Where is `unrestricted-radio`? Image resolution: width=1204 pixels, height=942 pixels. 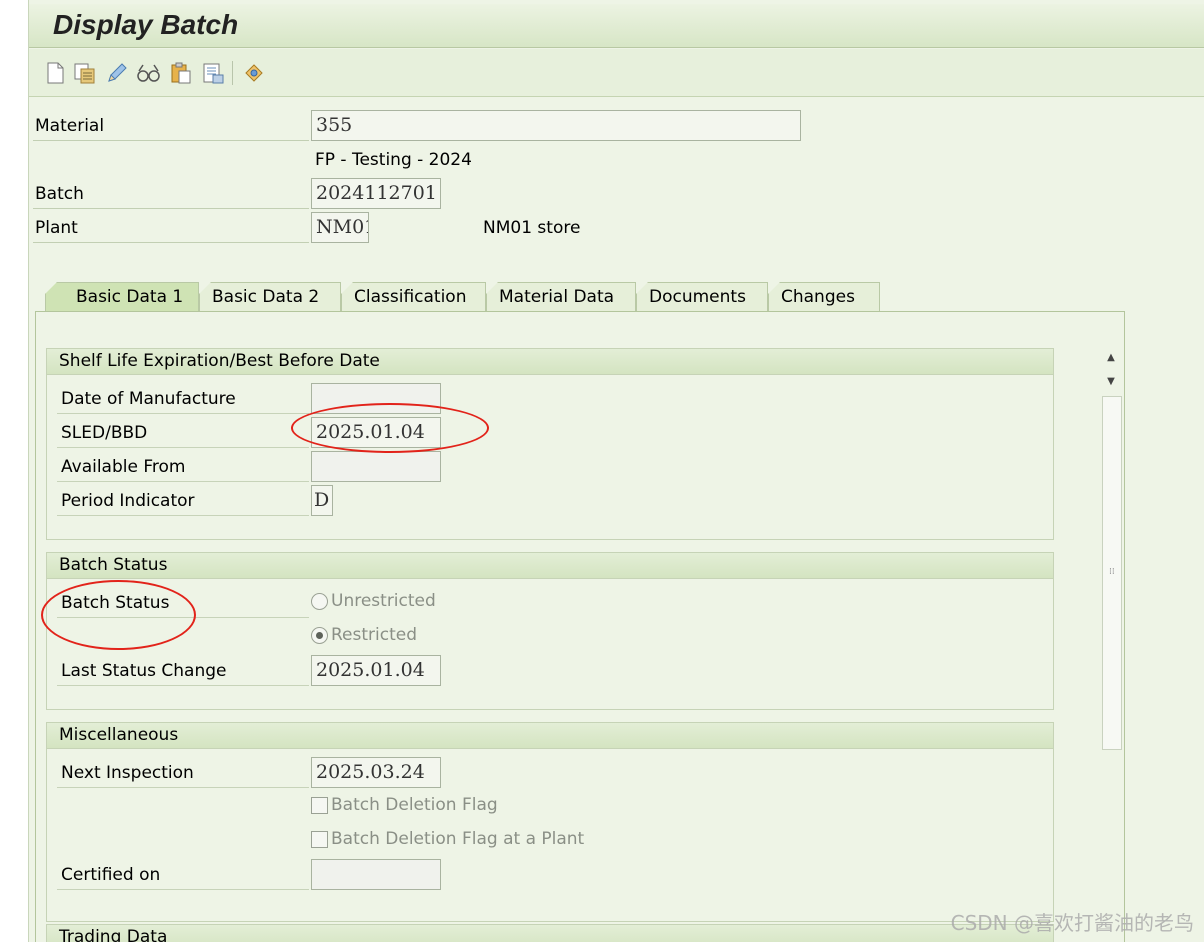 unrestricted-radio is located at coordinates (319, 601).